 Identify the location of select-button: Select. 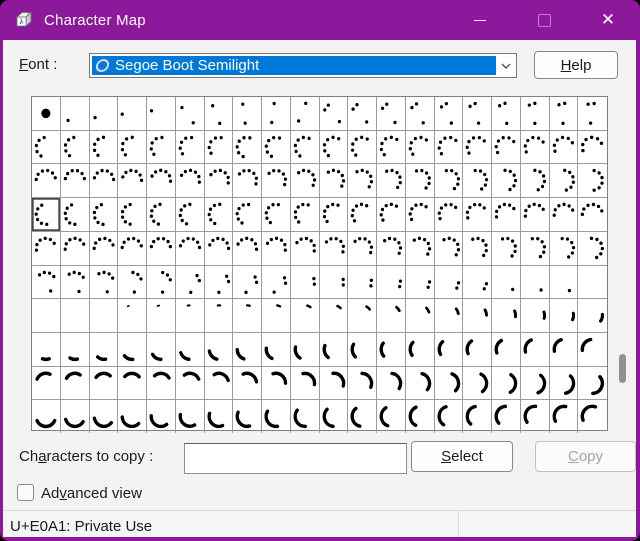
(462, 456).